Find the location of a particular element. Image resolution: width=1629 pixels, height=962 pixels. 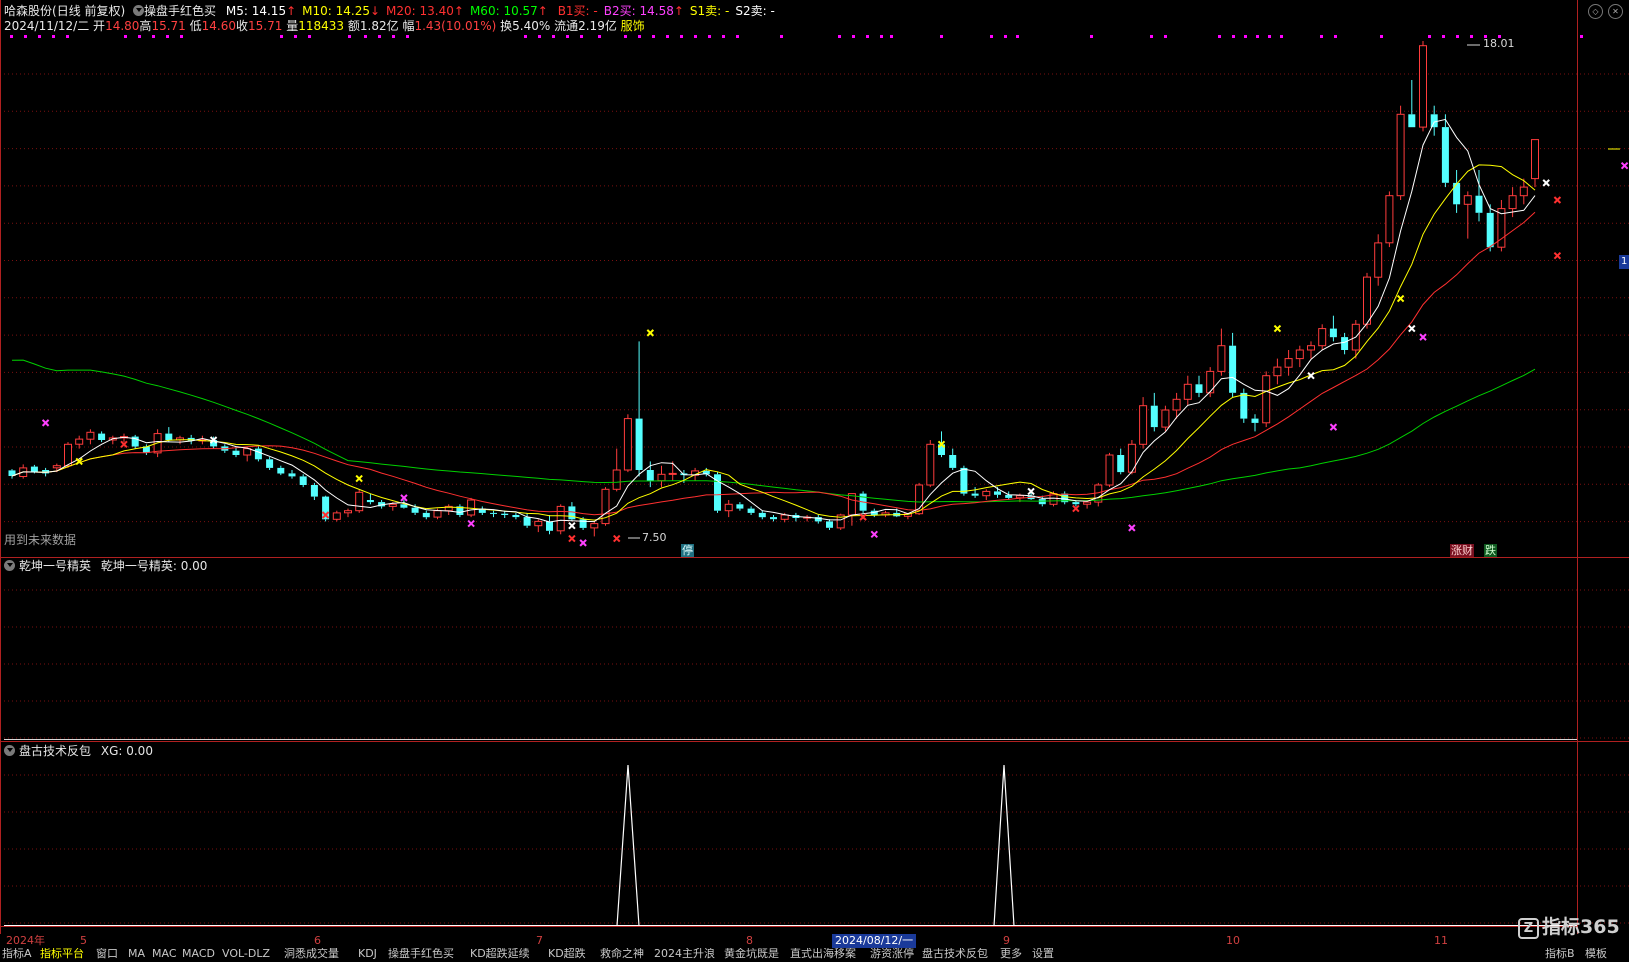

indicator-tab: VOL-DLZ is located at coordinates (246, 954).